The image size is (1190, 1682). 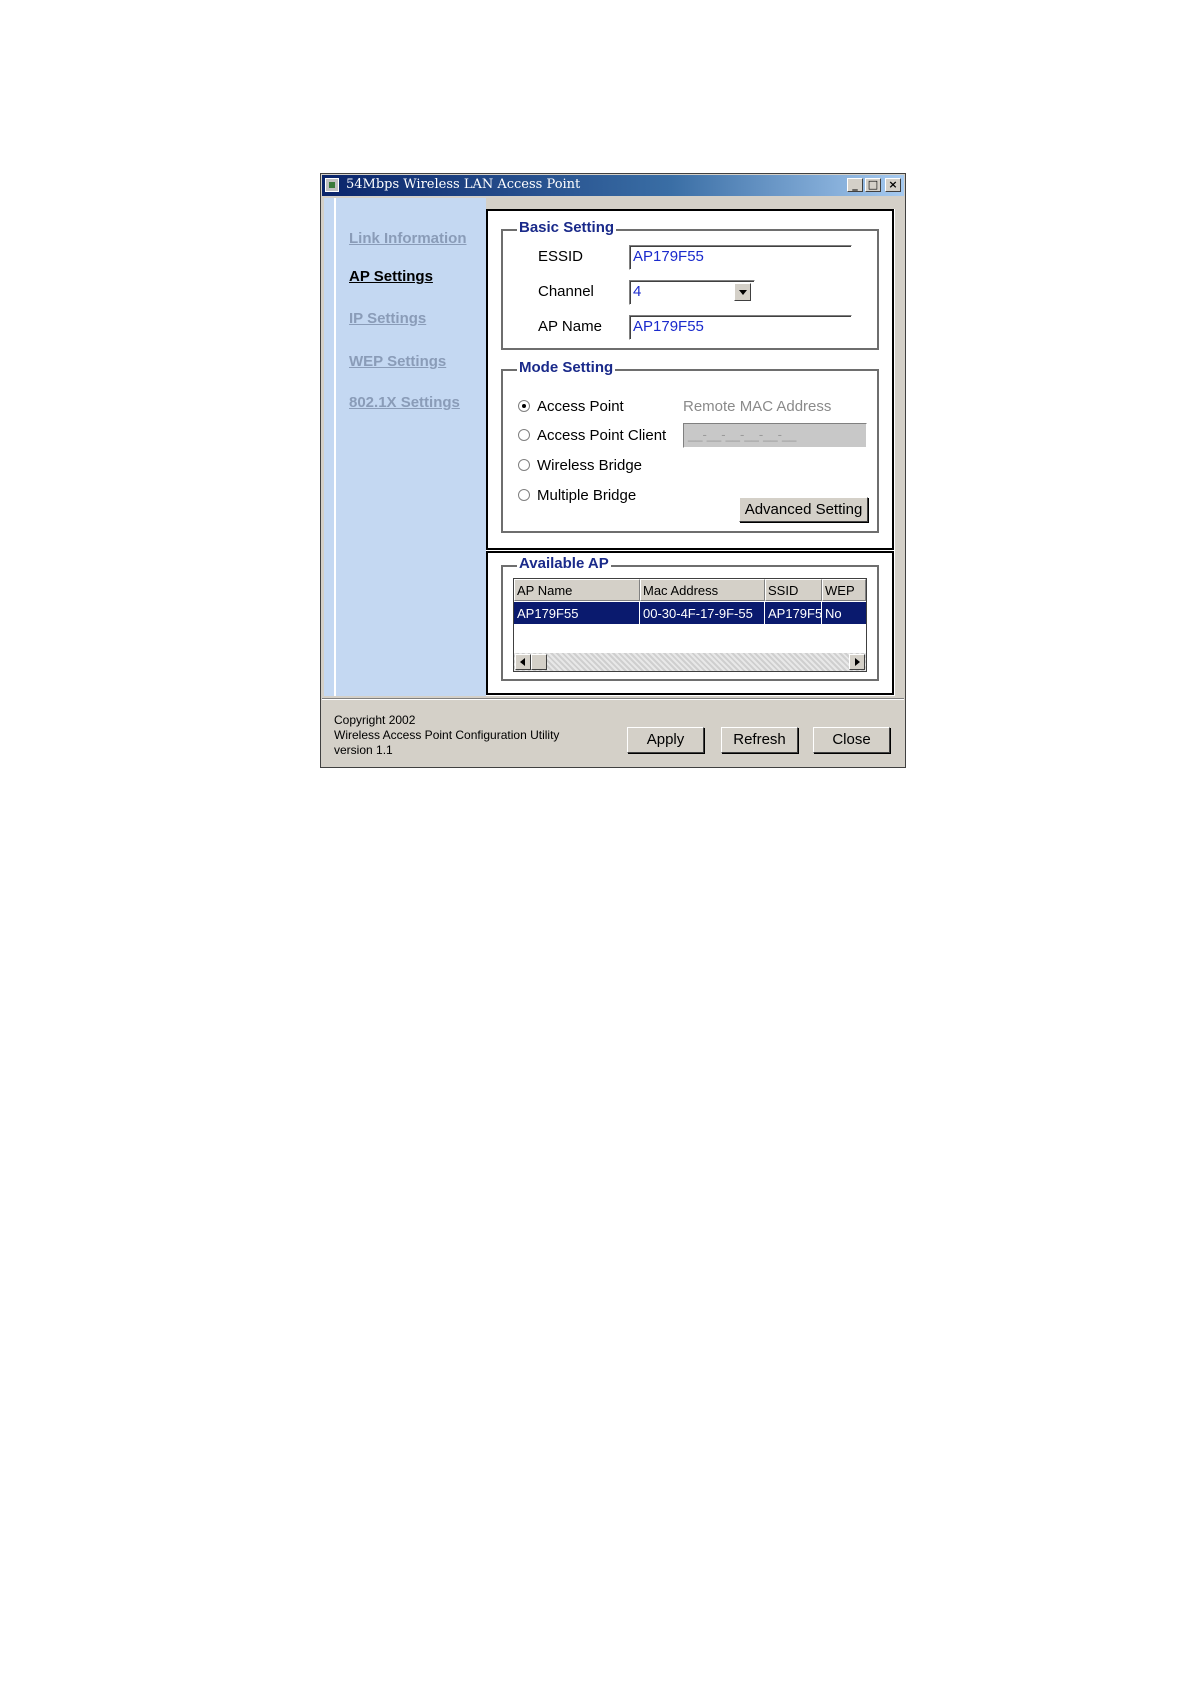 What do you see at coordinates (851, 740) in the screenshot?
I see `close-button: Close` at bounding box center [851, 740].